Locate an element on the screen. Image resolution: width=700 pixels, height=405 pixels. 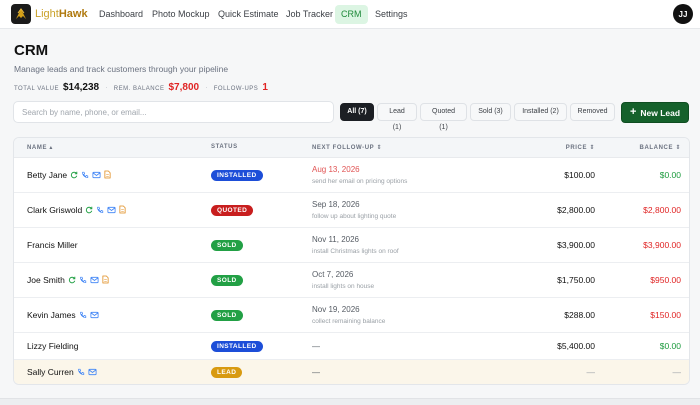
price-value: $3,900.00 is located at coordinates (576, 244).